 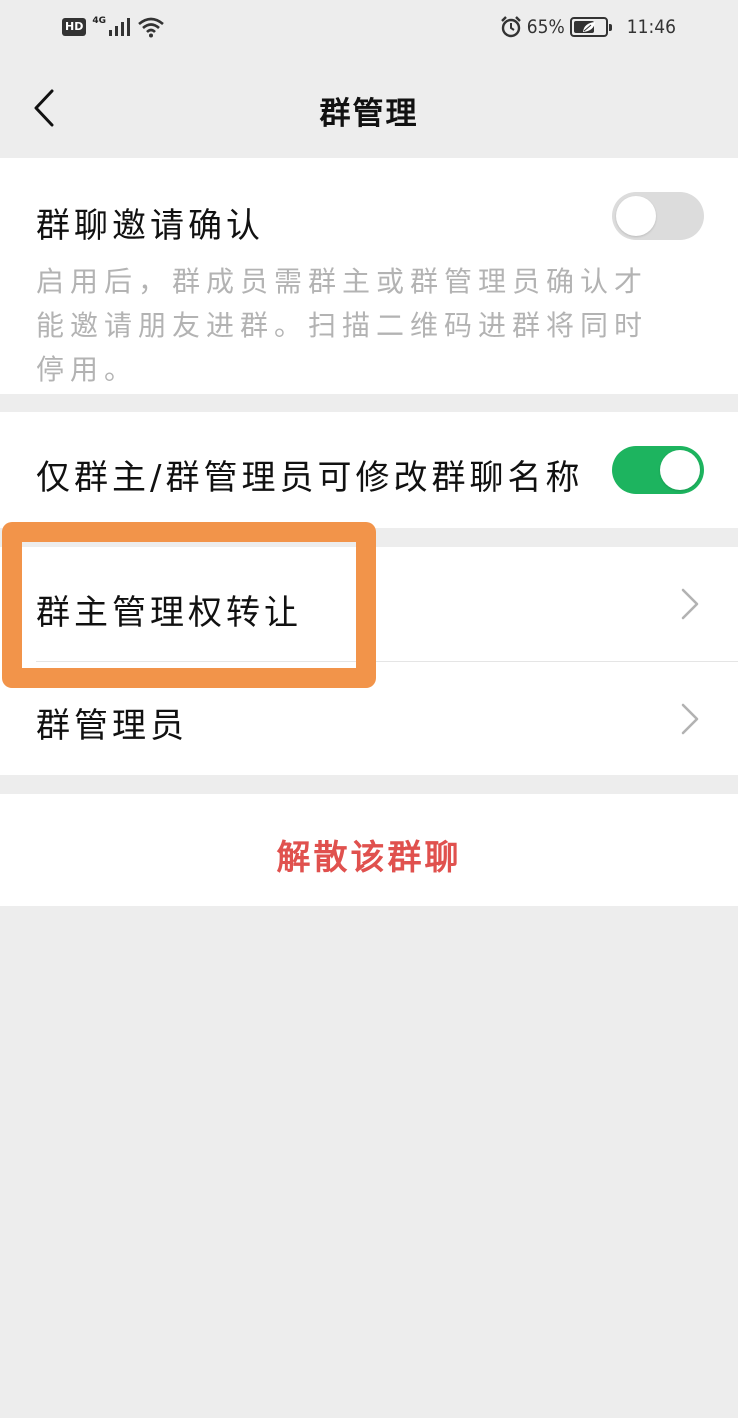 I want to click on status-left: HD 4G, so click(x=113, y=27).